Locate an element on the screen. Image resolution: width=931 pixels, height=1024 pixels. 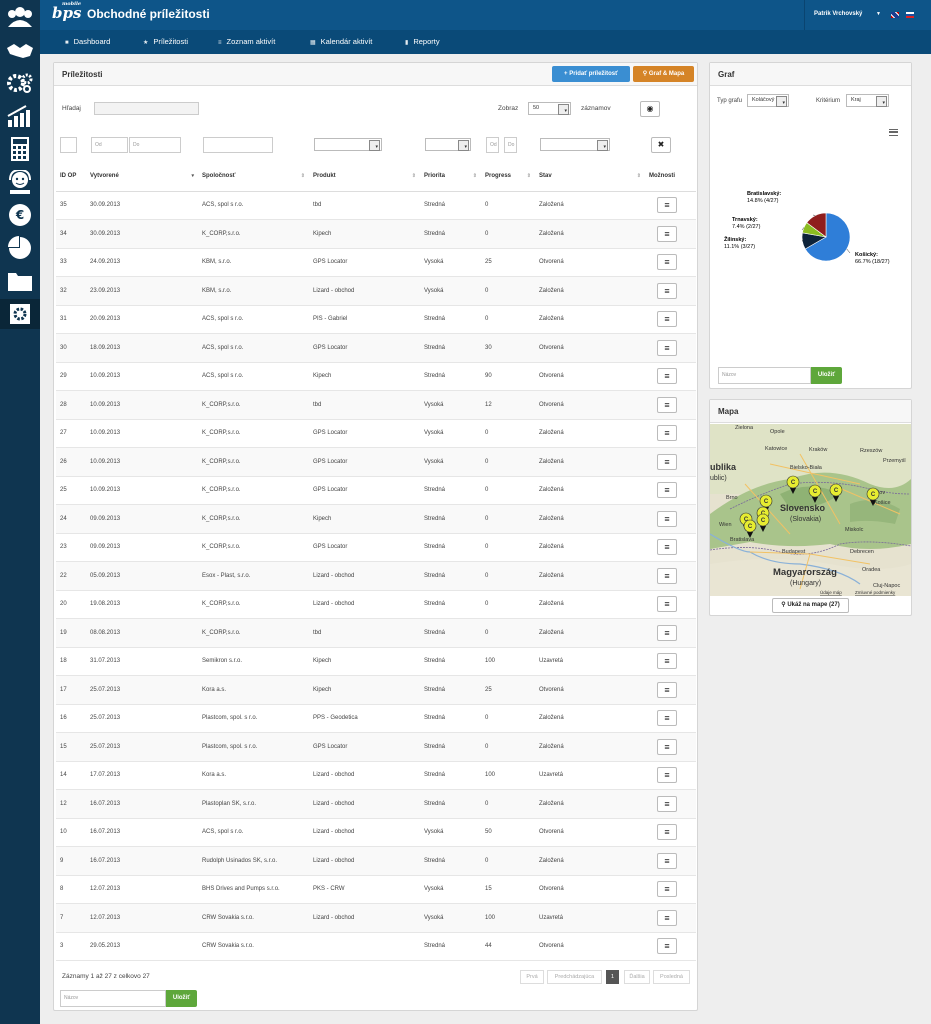
company-filter is located at coordinates (238, 145).